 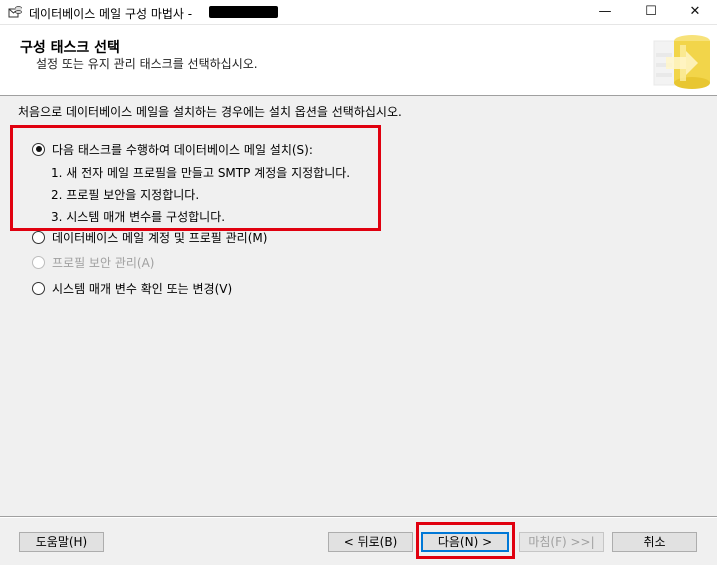 I want to click on step-3-text: 3. 시스템 매개 변수를 구성합니다., so click(x=138, y=217).